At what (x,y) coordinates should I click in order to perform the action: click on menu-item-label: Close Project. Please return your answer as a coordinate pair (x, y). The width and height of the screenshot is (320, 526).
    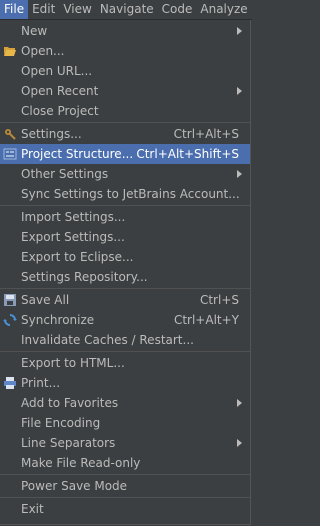
    Looking at the image, I should click on (60, 111).